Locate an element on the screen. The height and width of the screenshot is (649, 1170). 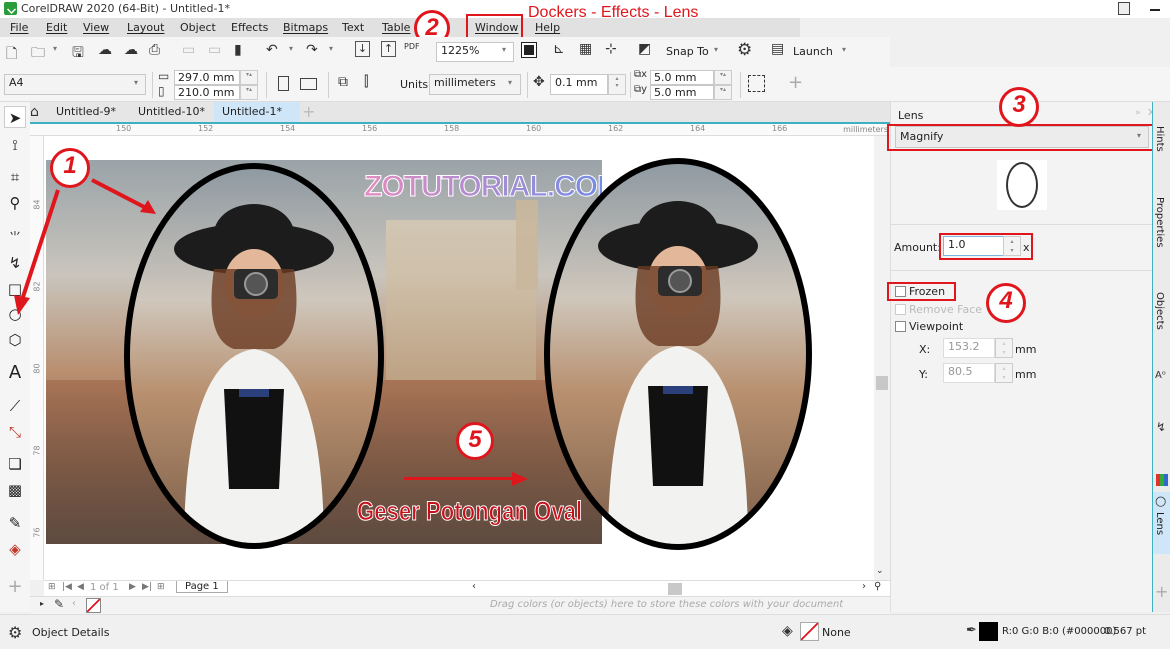
zoom-navigator-icon: ⚲ is located at coordinates (877, 586).